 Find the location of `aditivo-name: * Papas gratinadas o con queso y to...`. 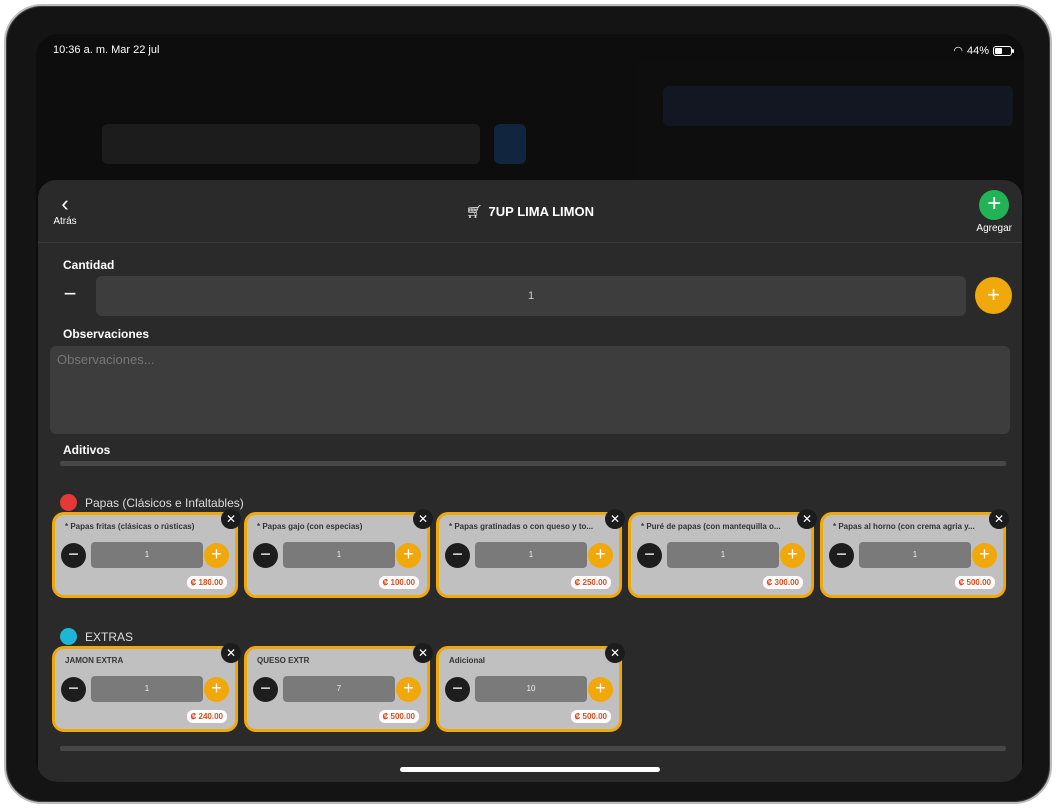

aditivo-name: * Papas gratinadas o con queso y to... is located at coordinates (521, 526).